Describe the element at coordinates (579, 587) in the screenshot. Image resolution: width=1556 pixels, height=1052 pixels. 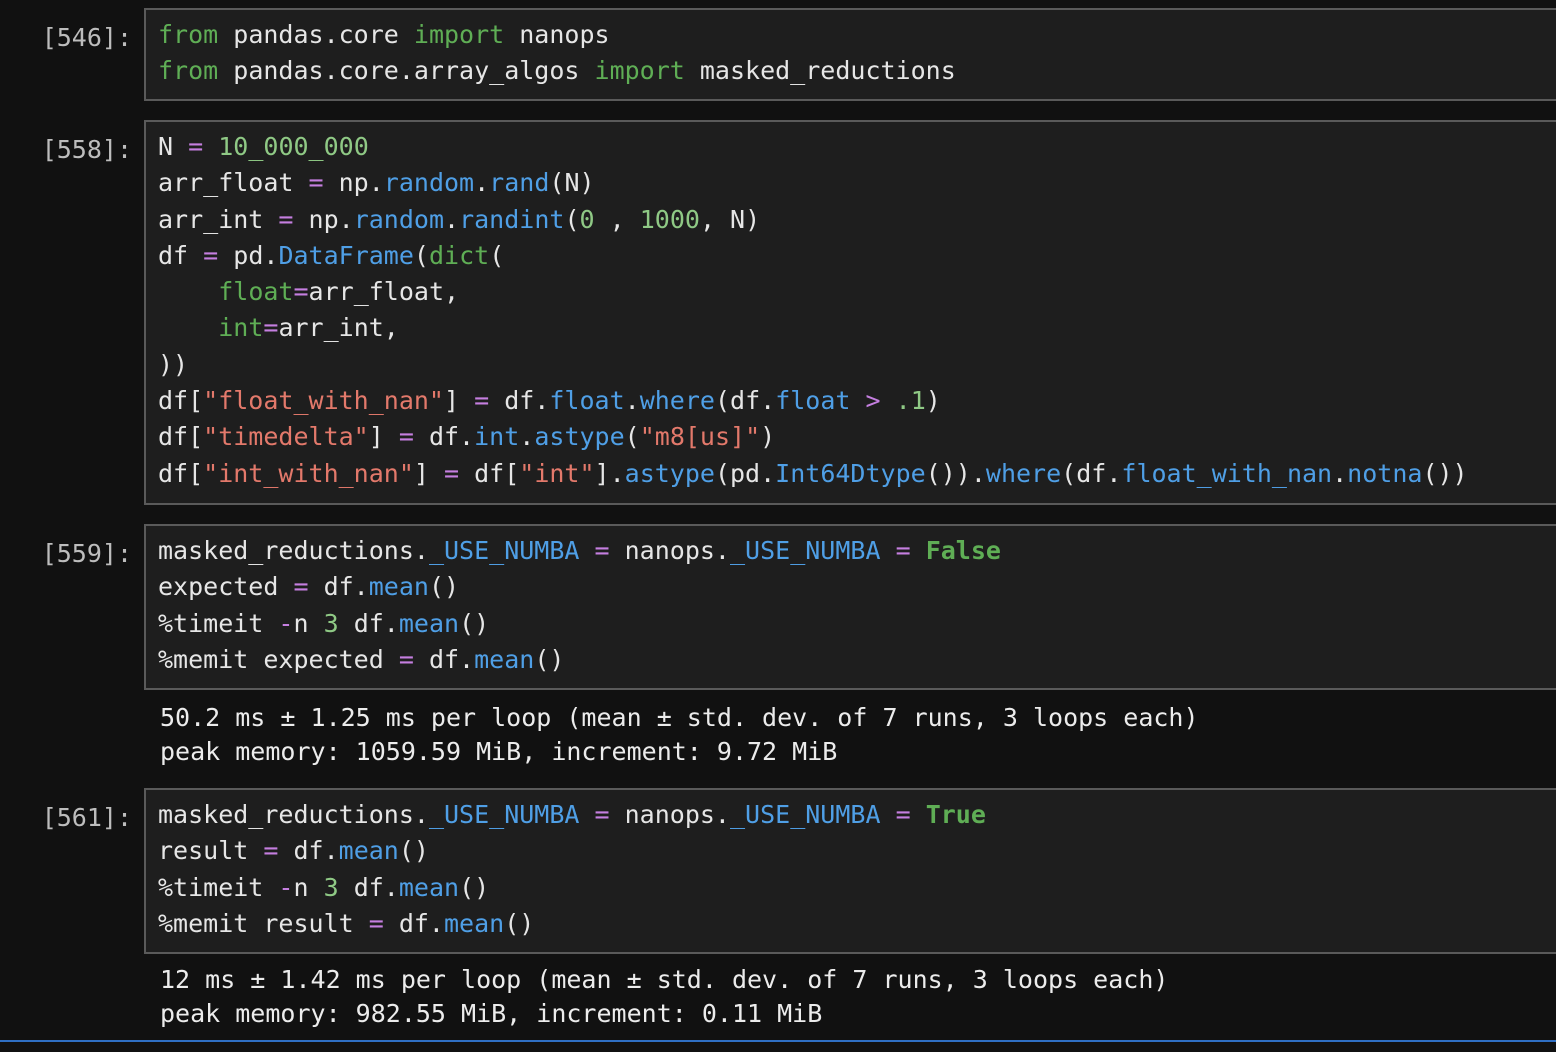
I see `code-line: expected = df.mean()` at that location.